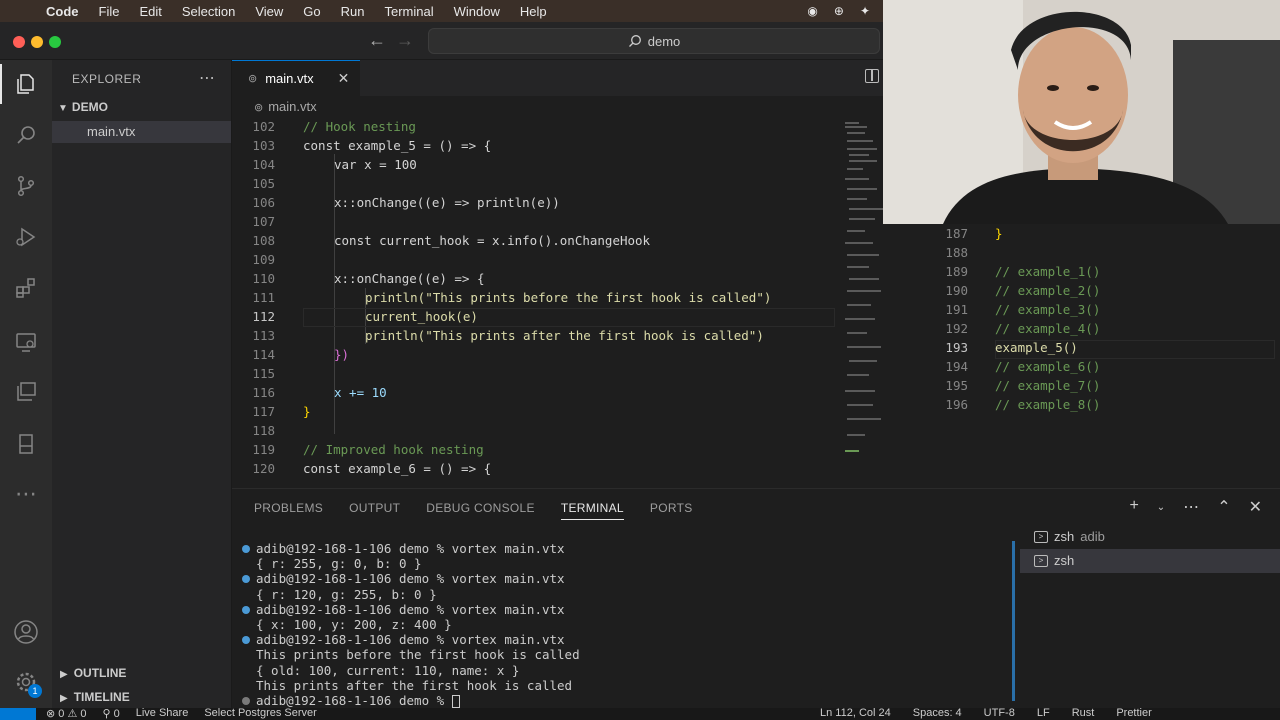 The width and height of the screenshot is (1280, 720). Describe the element at coordinates (26, 186) in the screenshot. I see `source-control-icon` at that location.